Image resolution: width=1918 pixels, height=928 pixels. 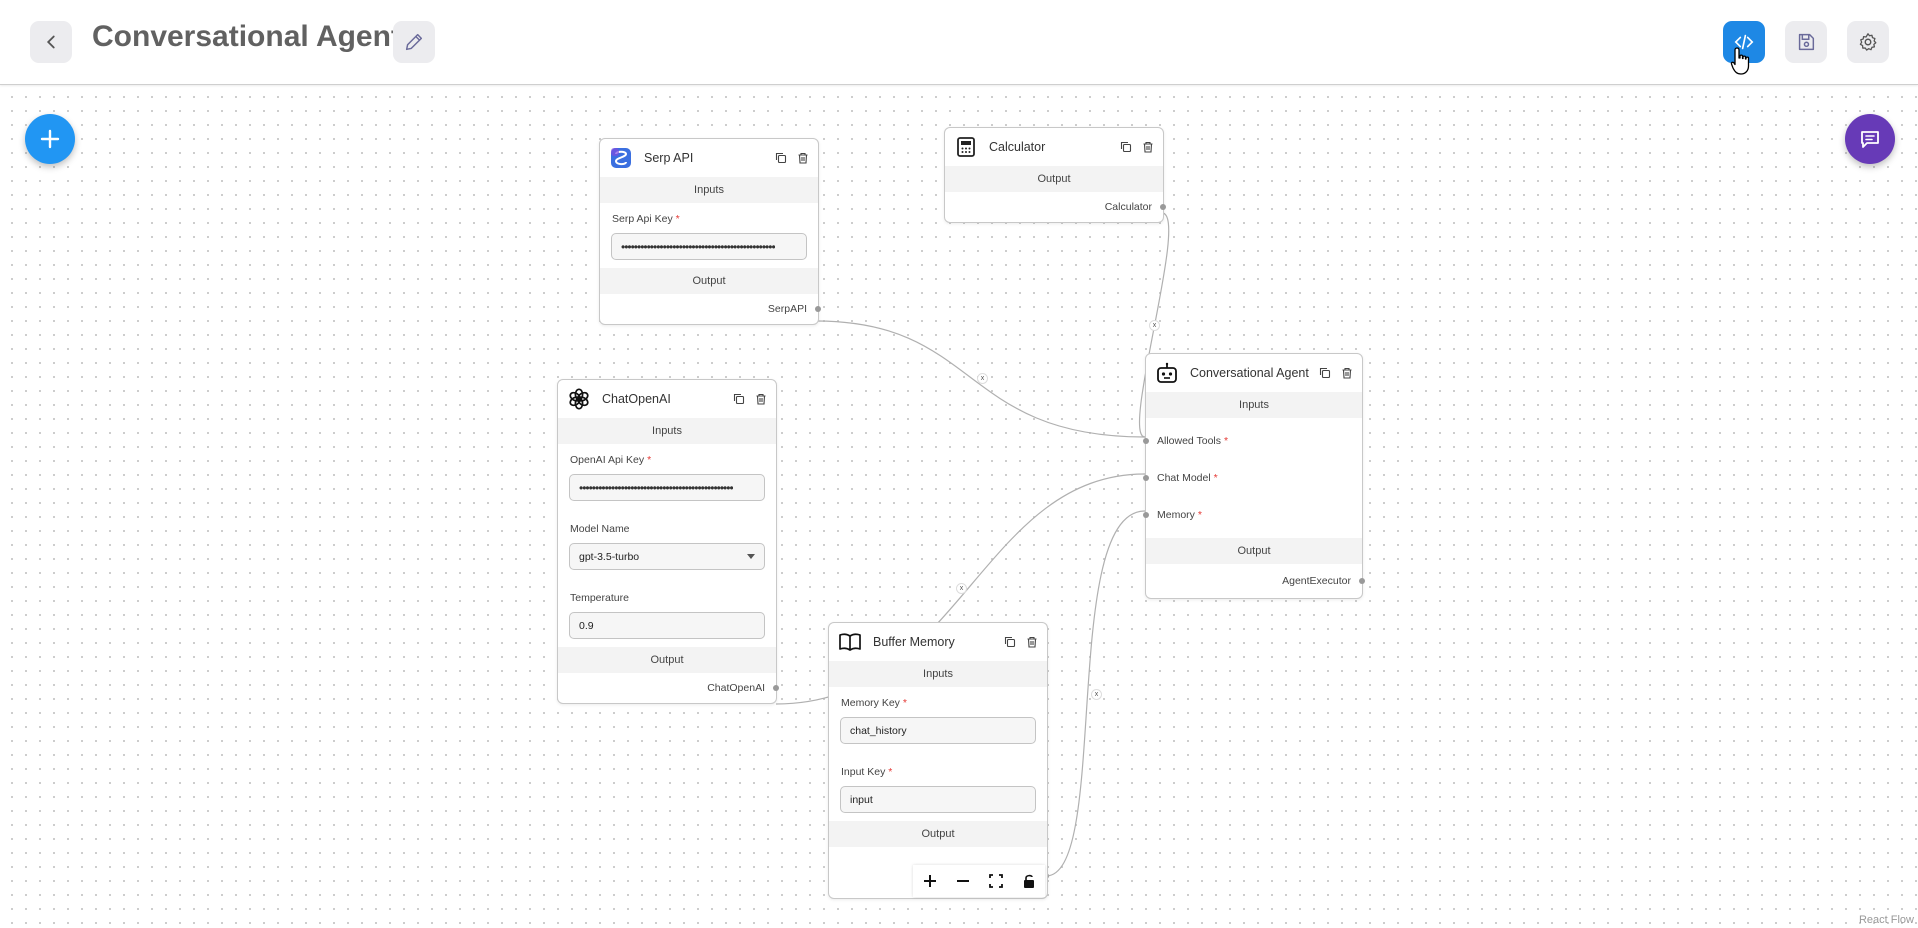 I want to click on save-icon, so click(x=1806, y=42).